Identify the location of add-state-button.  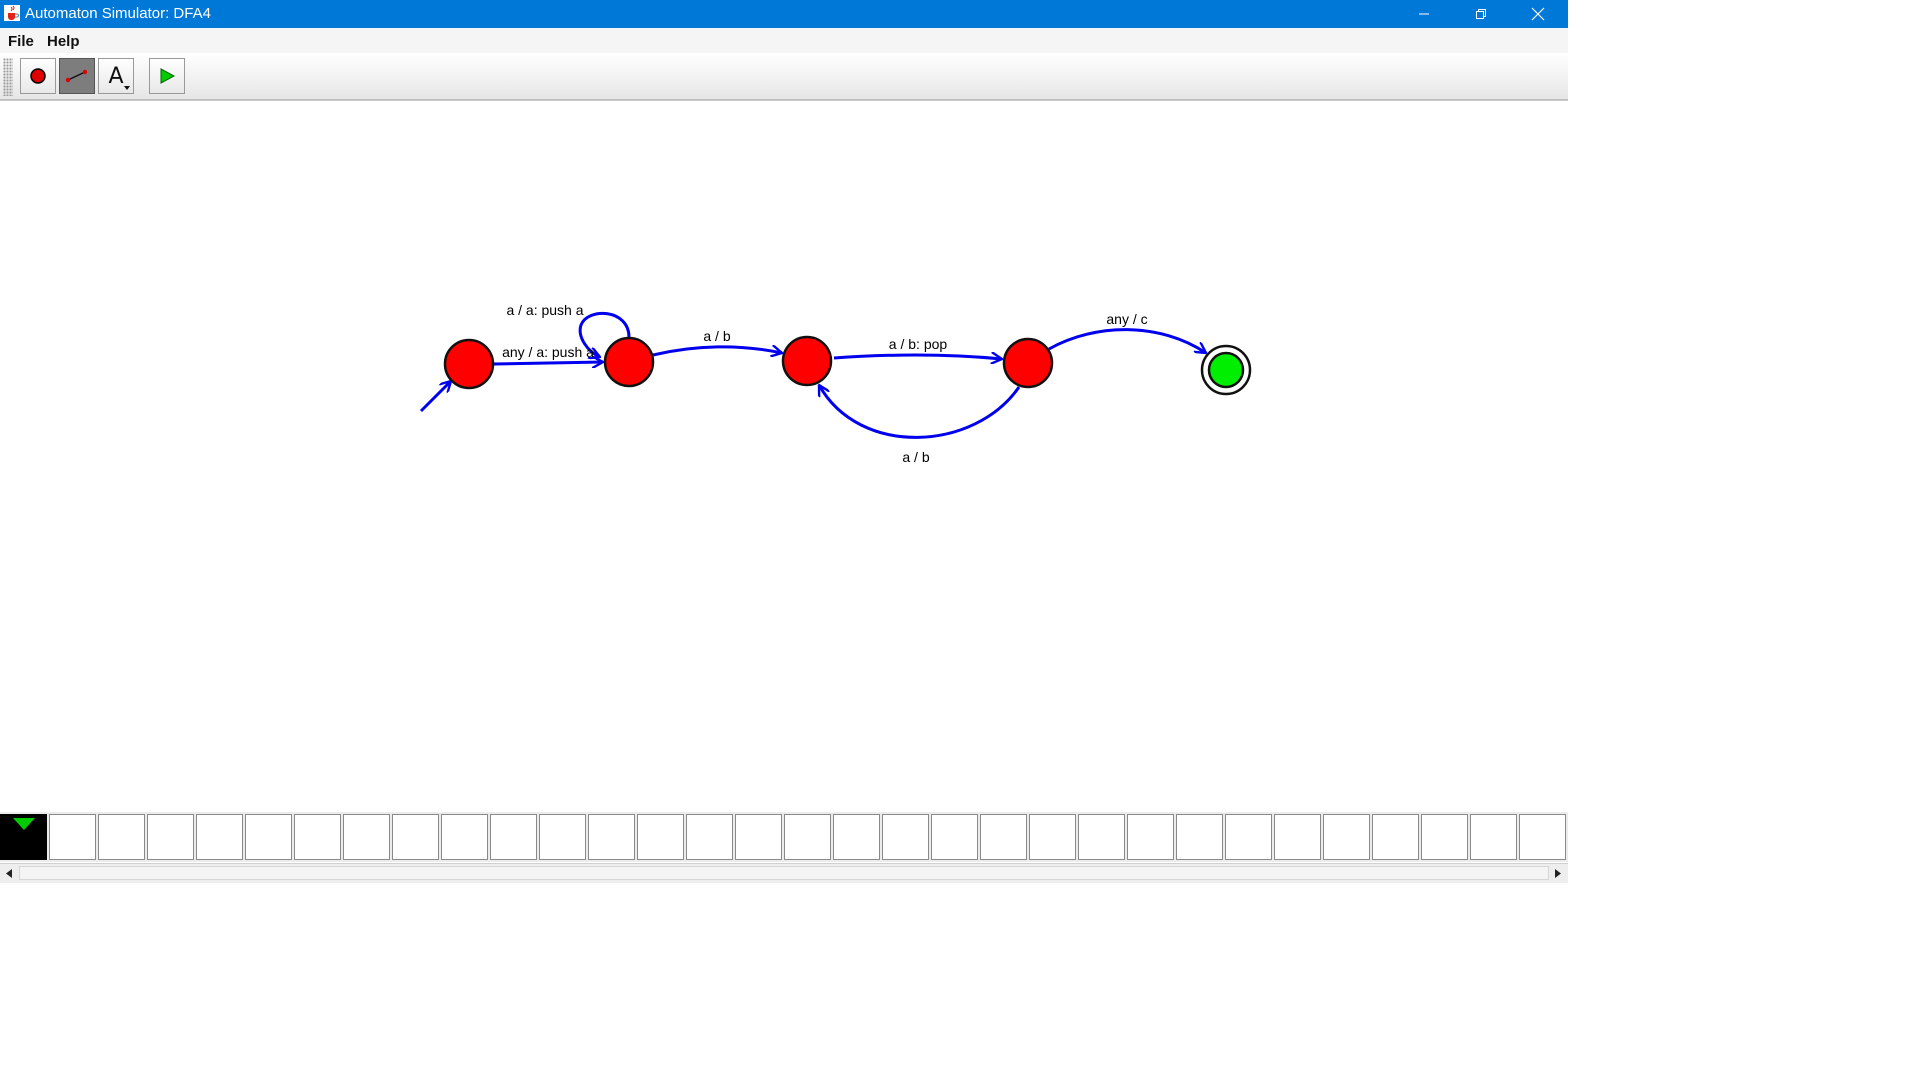
(38, 76).